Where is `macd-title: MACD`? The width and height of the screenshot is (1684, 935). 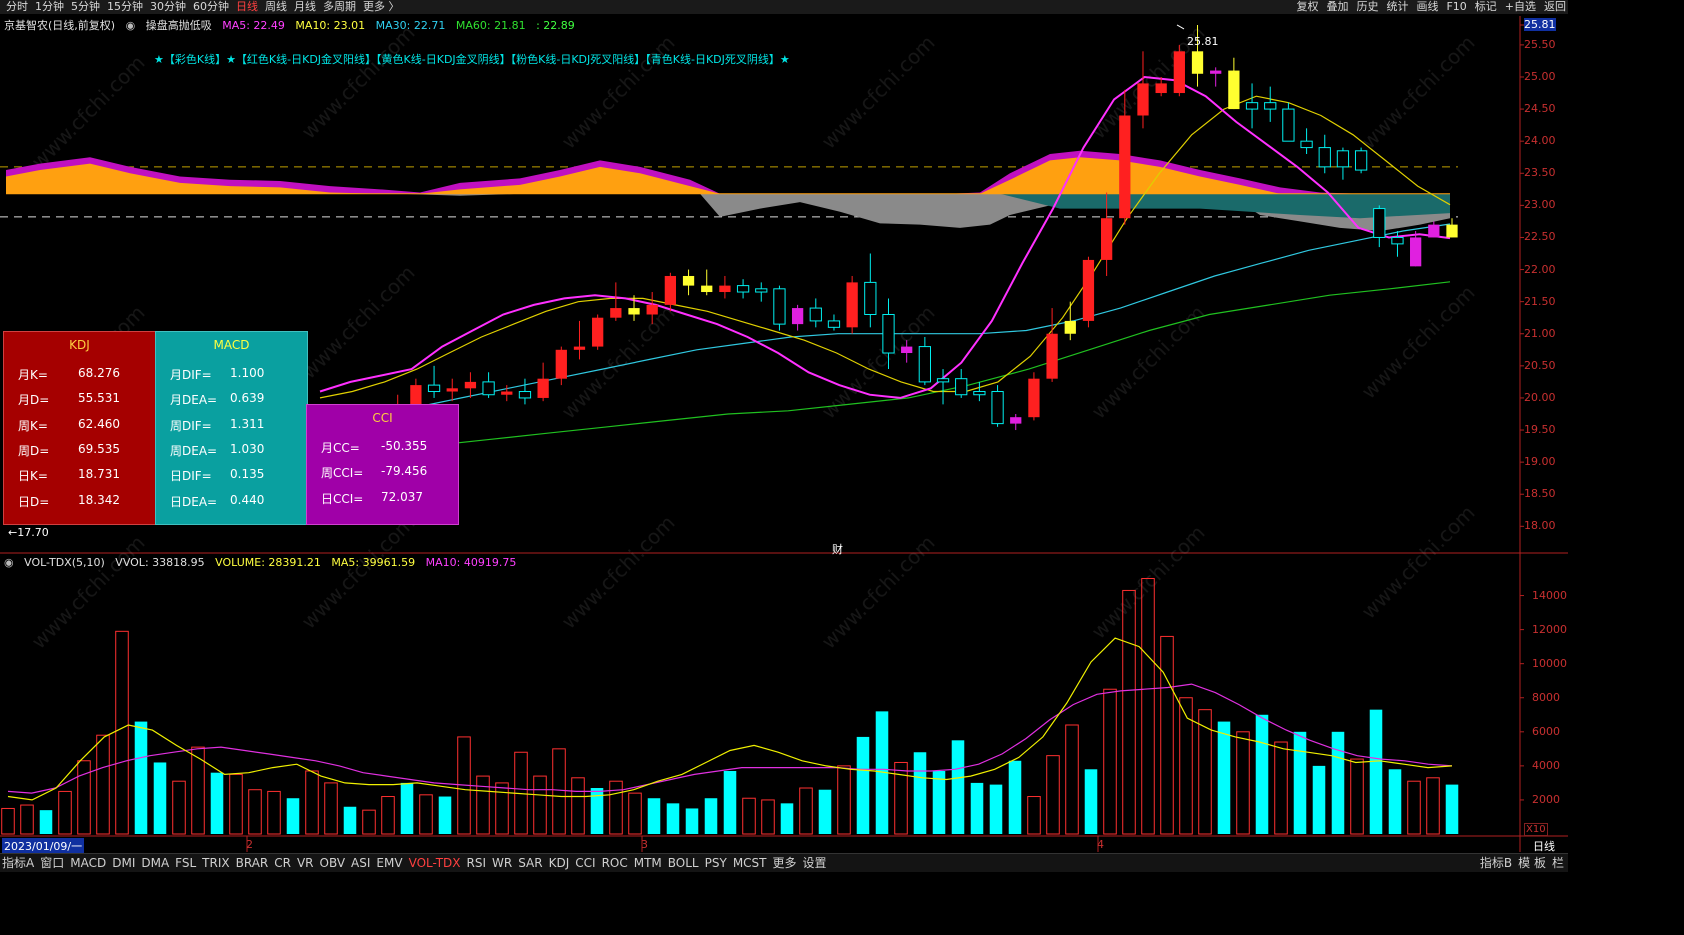 macd-title: MACD is located at coordinates (231, 345).